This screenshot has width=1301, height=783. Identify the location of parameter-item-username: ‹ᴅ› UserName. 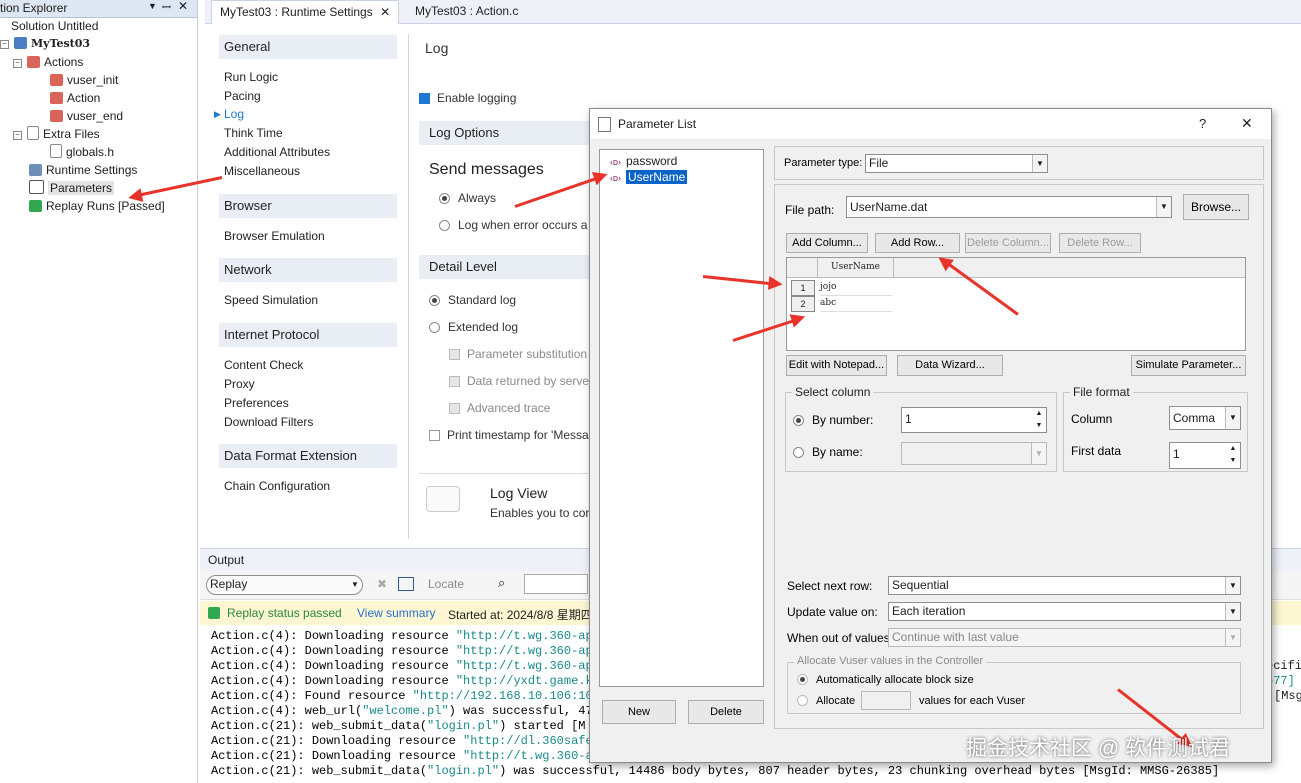
(649, 177).